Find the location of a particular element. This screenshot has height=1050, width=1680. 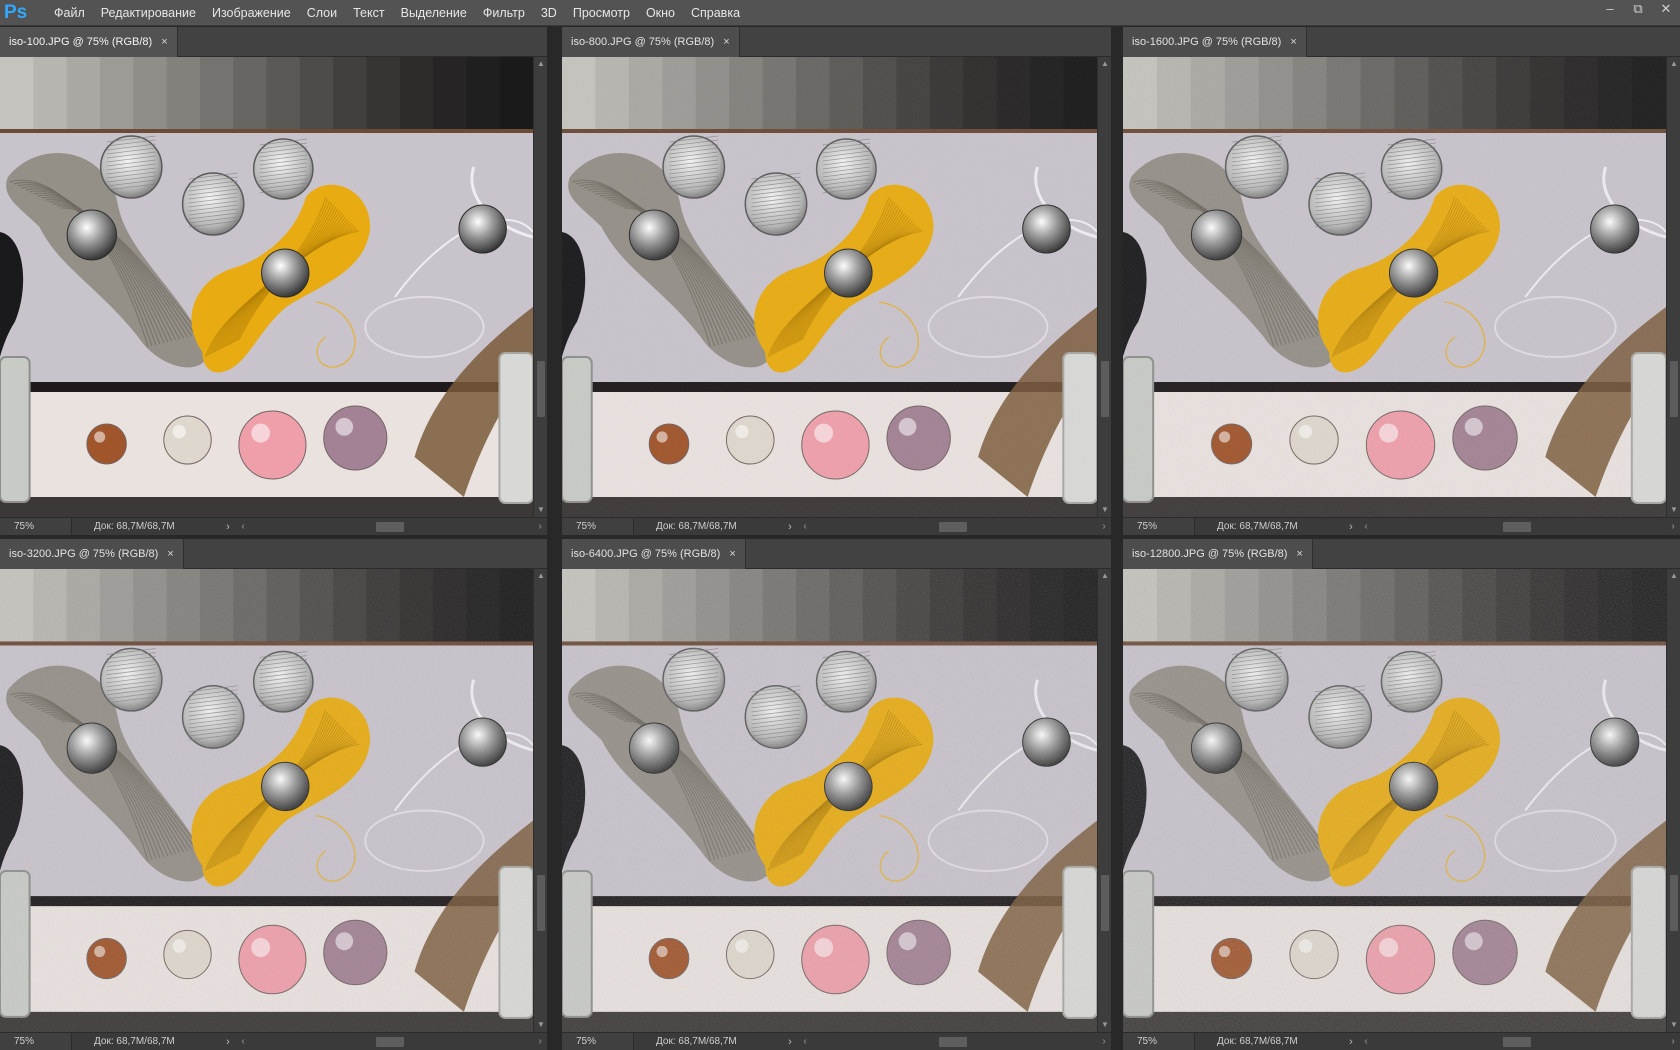

document-tab: iso-3200.JPG @ 75% (RGB/8) × is located at coordinates (92, 554).